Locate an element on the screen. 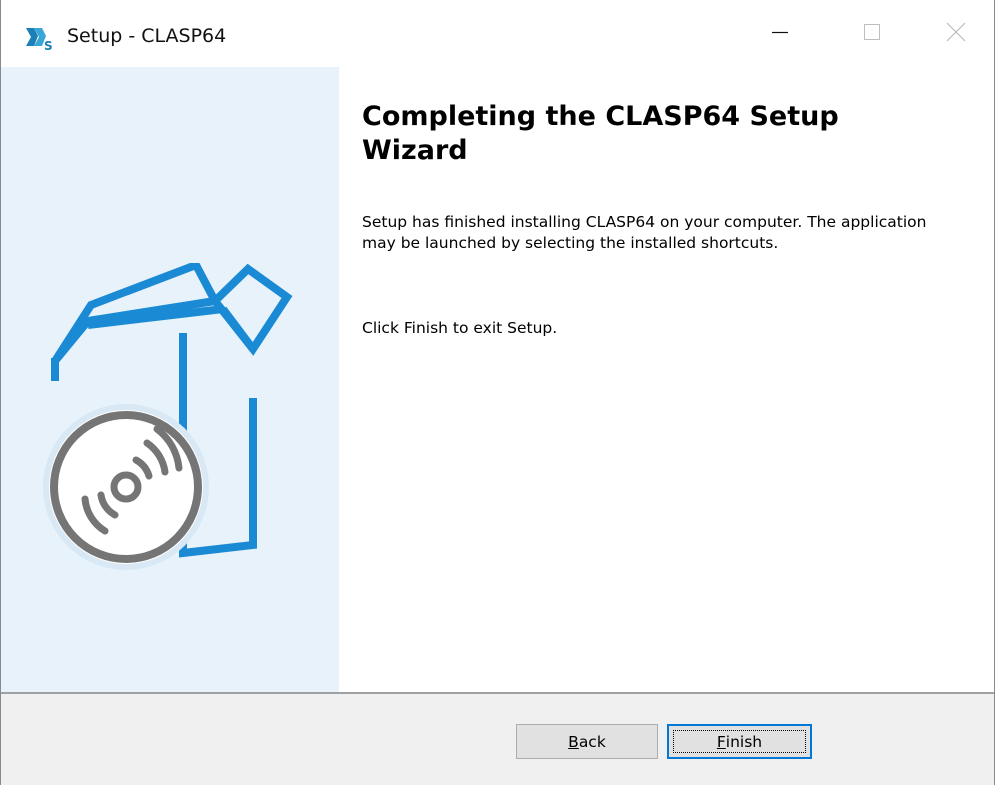 This screenshot has height=785, width=995. exit-instruction: Click Finish to exit Setup. is located at coordinates (460, 328).